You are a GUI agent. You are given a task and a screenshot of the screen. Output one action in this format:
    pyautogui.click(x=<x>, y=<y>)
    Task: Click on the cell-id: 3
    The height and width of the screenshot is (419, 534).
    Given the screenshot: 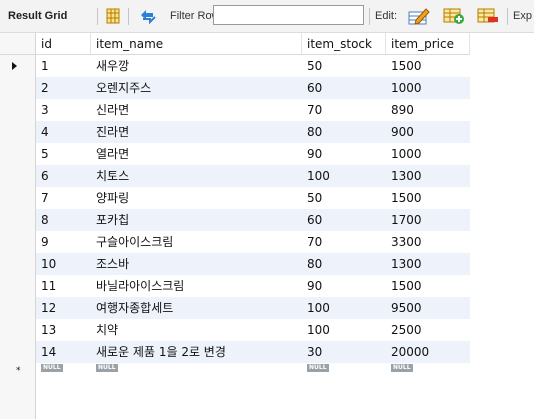 What is the action you would take?
    pyautogui.click(x=63, y=110)
    